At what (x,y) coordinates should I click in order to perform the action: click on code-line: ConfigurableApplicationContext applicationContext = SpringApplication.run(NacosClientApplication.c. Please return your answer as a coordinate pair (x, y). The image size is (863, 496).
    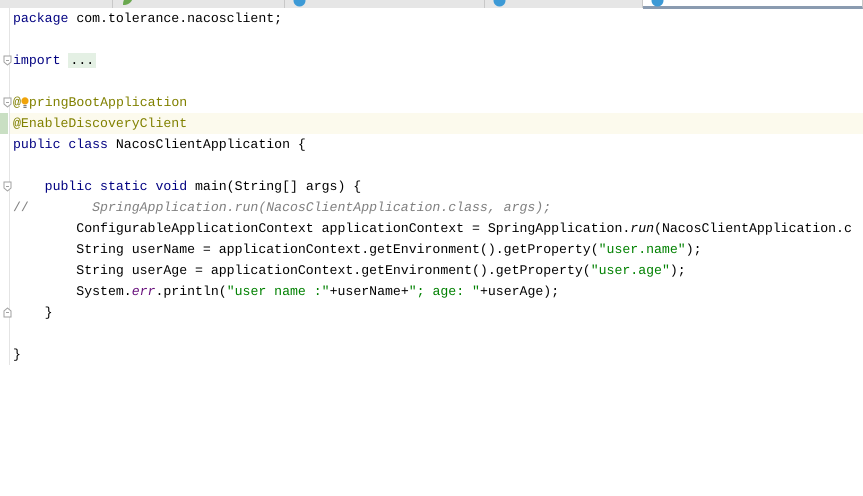
    Looking at the image, I should click on (464, 229).